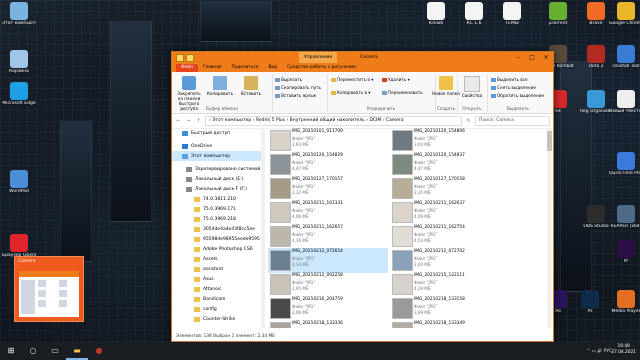 Image resolution: width=640 pixels, height=360 pixels. What do you see at coordinates (321, 68) in the screenshot?
I see `ribbon-tab: Средства работы с рисунками` at bounding box center [321, 68].